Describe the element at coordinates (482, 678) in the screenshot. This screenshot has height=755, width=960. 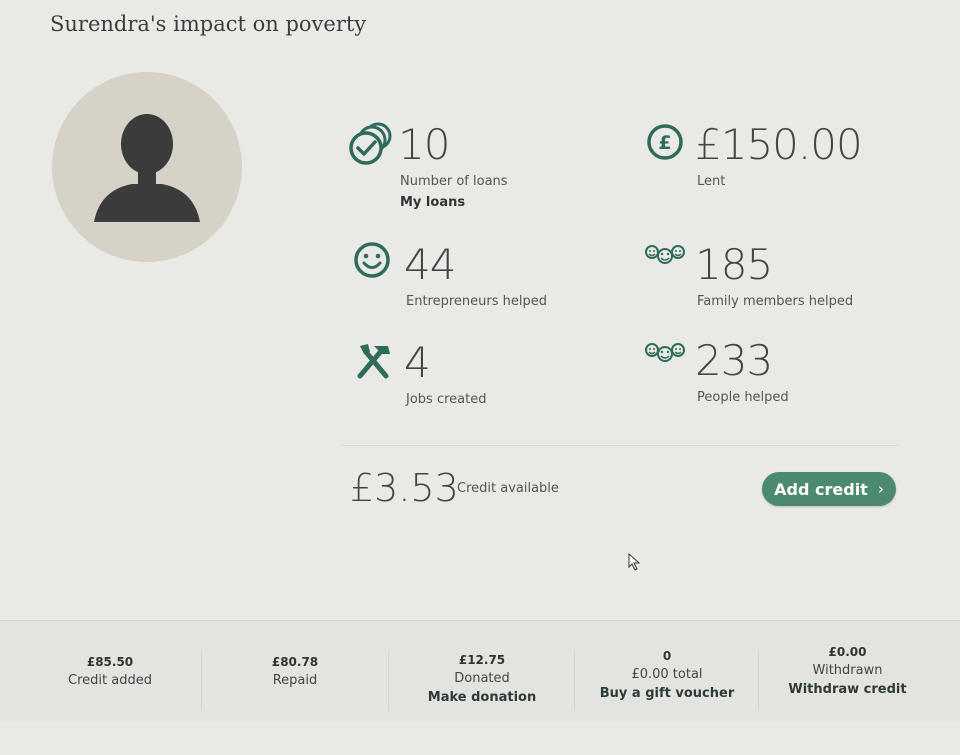
I see `summary-label: Donated` at that location.